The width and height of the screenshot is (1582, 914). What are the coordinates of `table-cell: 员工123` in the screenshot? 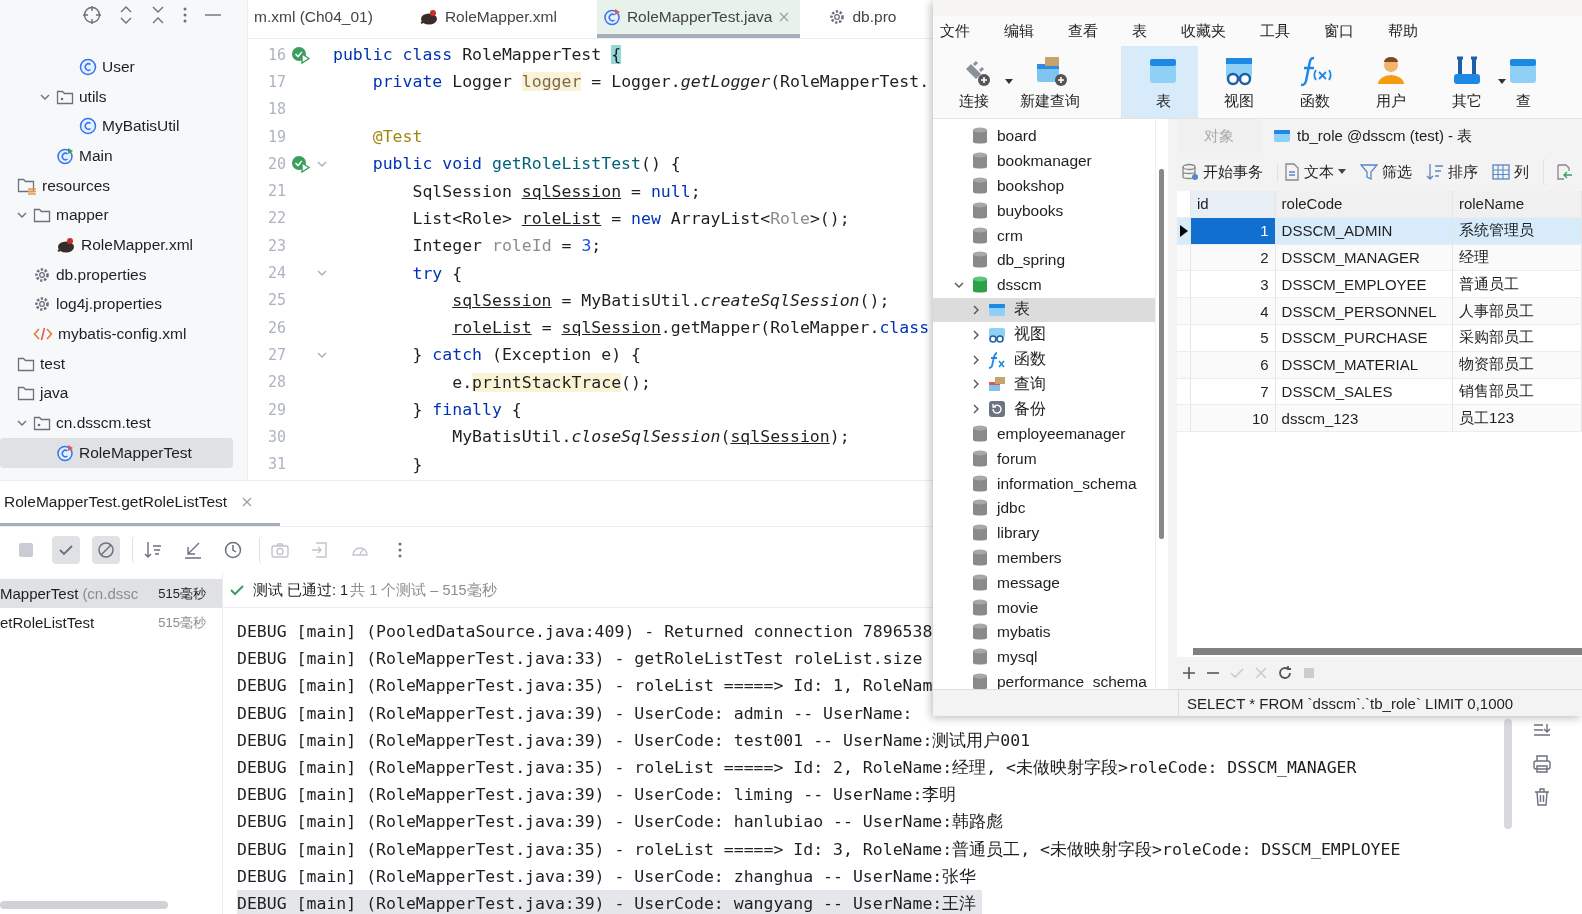 It's located at (1517, 418).